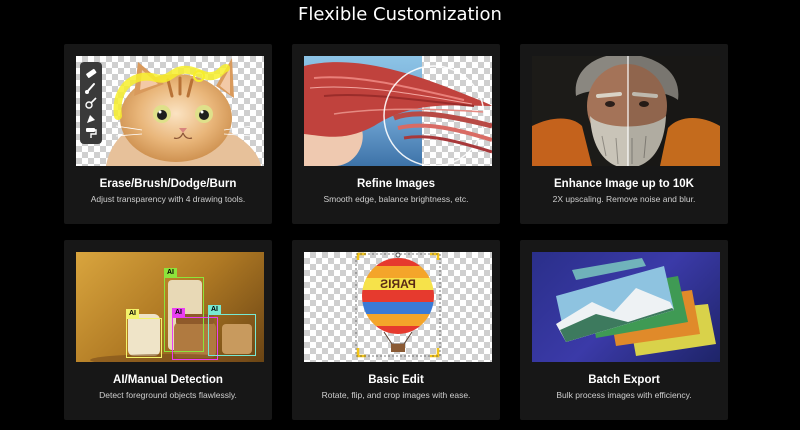 The image size is (800, 430). What do you see at coordinates (624, 395) in the screenshot?
I see `card-description: Bulk process images with efficiency.` at bounding box center [624, 395].